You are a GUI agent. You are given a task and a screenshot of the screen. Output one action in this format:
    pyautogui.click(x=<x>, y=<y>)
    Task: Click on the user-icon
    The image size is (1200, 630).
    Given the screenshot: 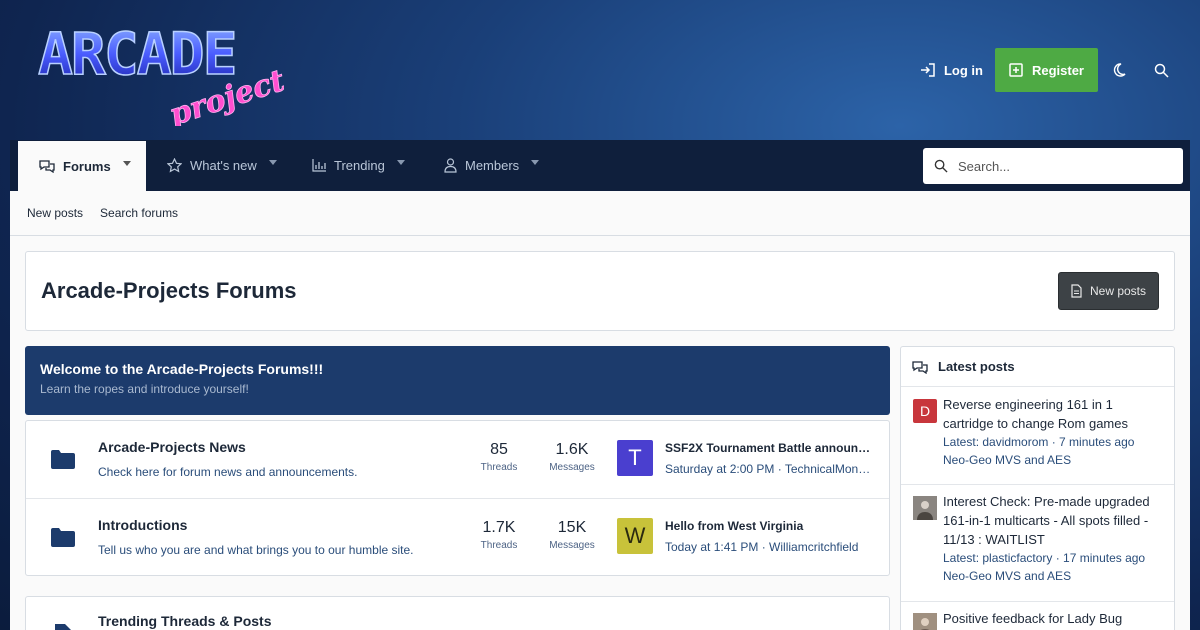 What is the action you would take?
    pyautogui.click(x=450, y=165)
    